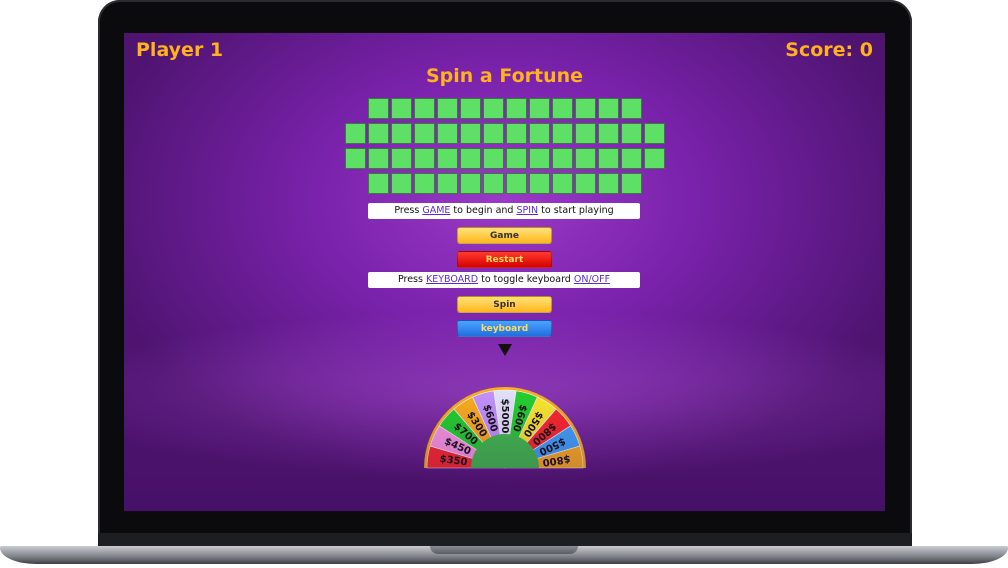  Describe the element at coordinates (505, 350) in the screenshot. I see `wheel-pointer-icon` at that location.